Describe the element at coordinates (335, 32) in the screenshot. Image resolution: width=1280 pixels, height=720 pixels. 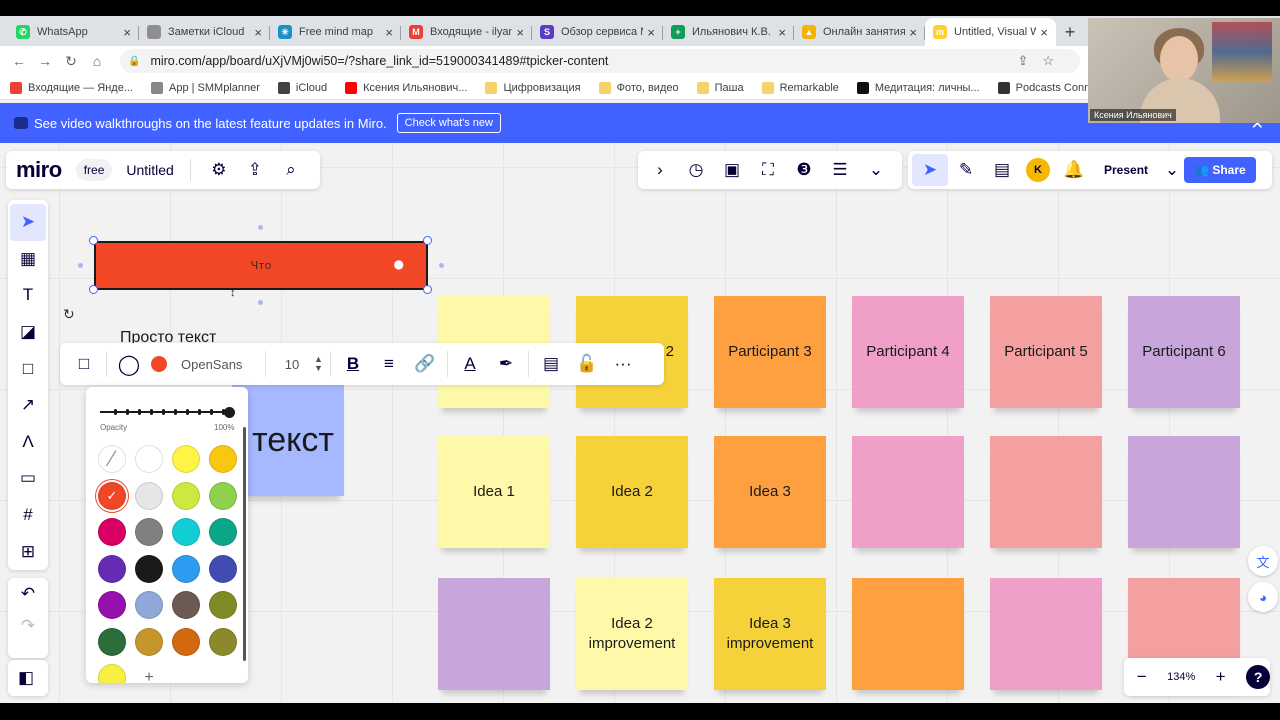
I see `browser-tab: ✳ Free mind map ×` at that location.